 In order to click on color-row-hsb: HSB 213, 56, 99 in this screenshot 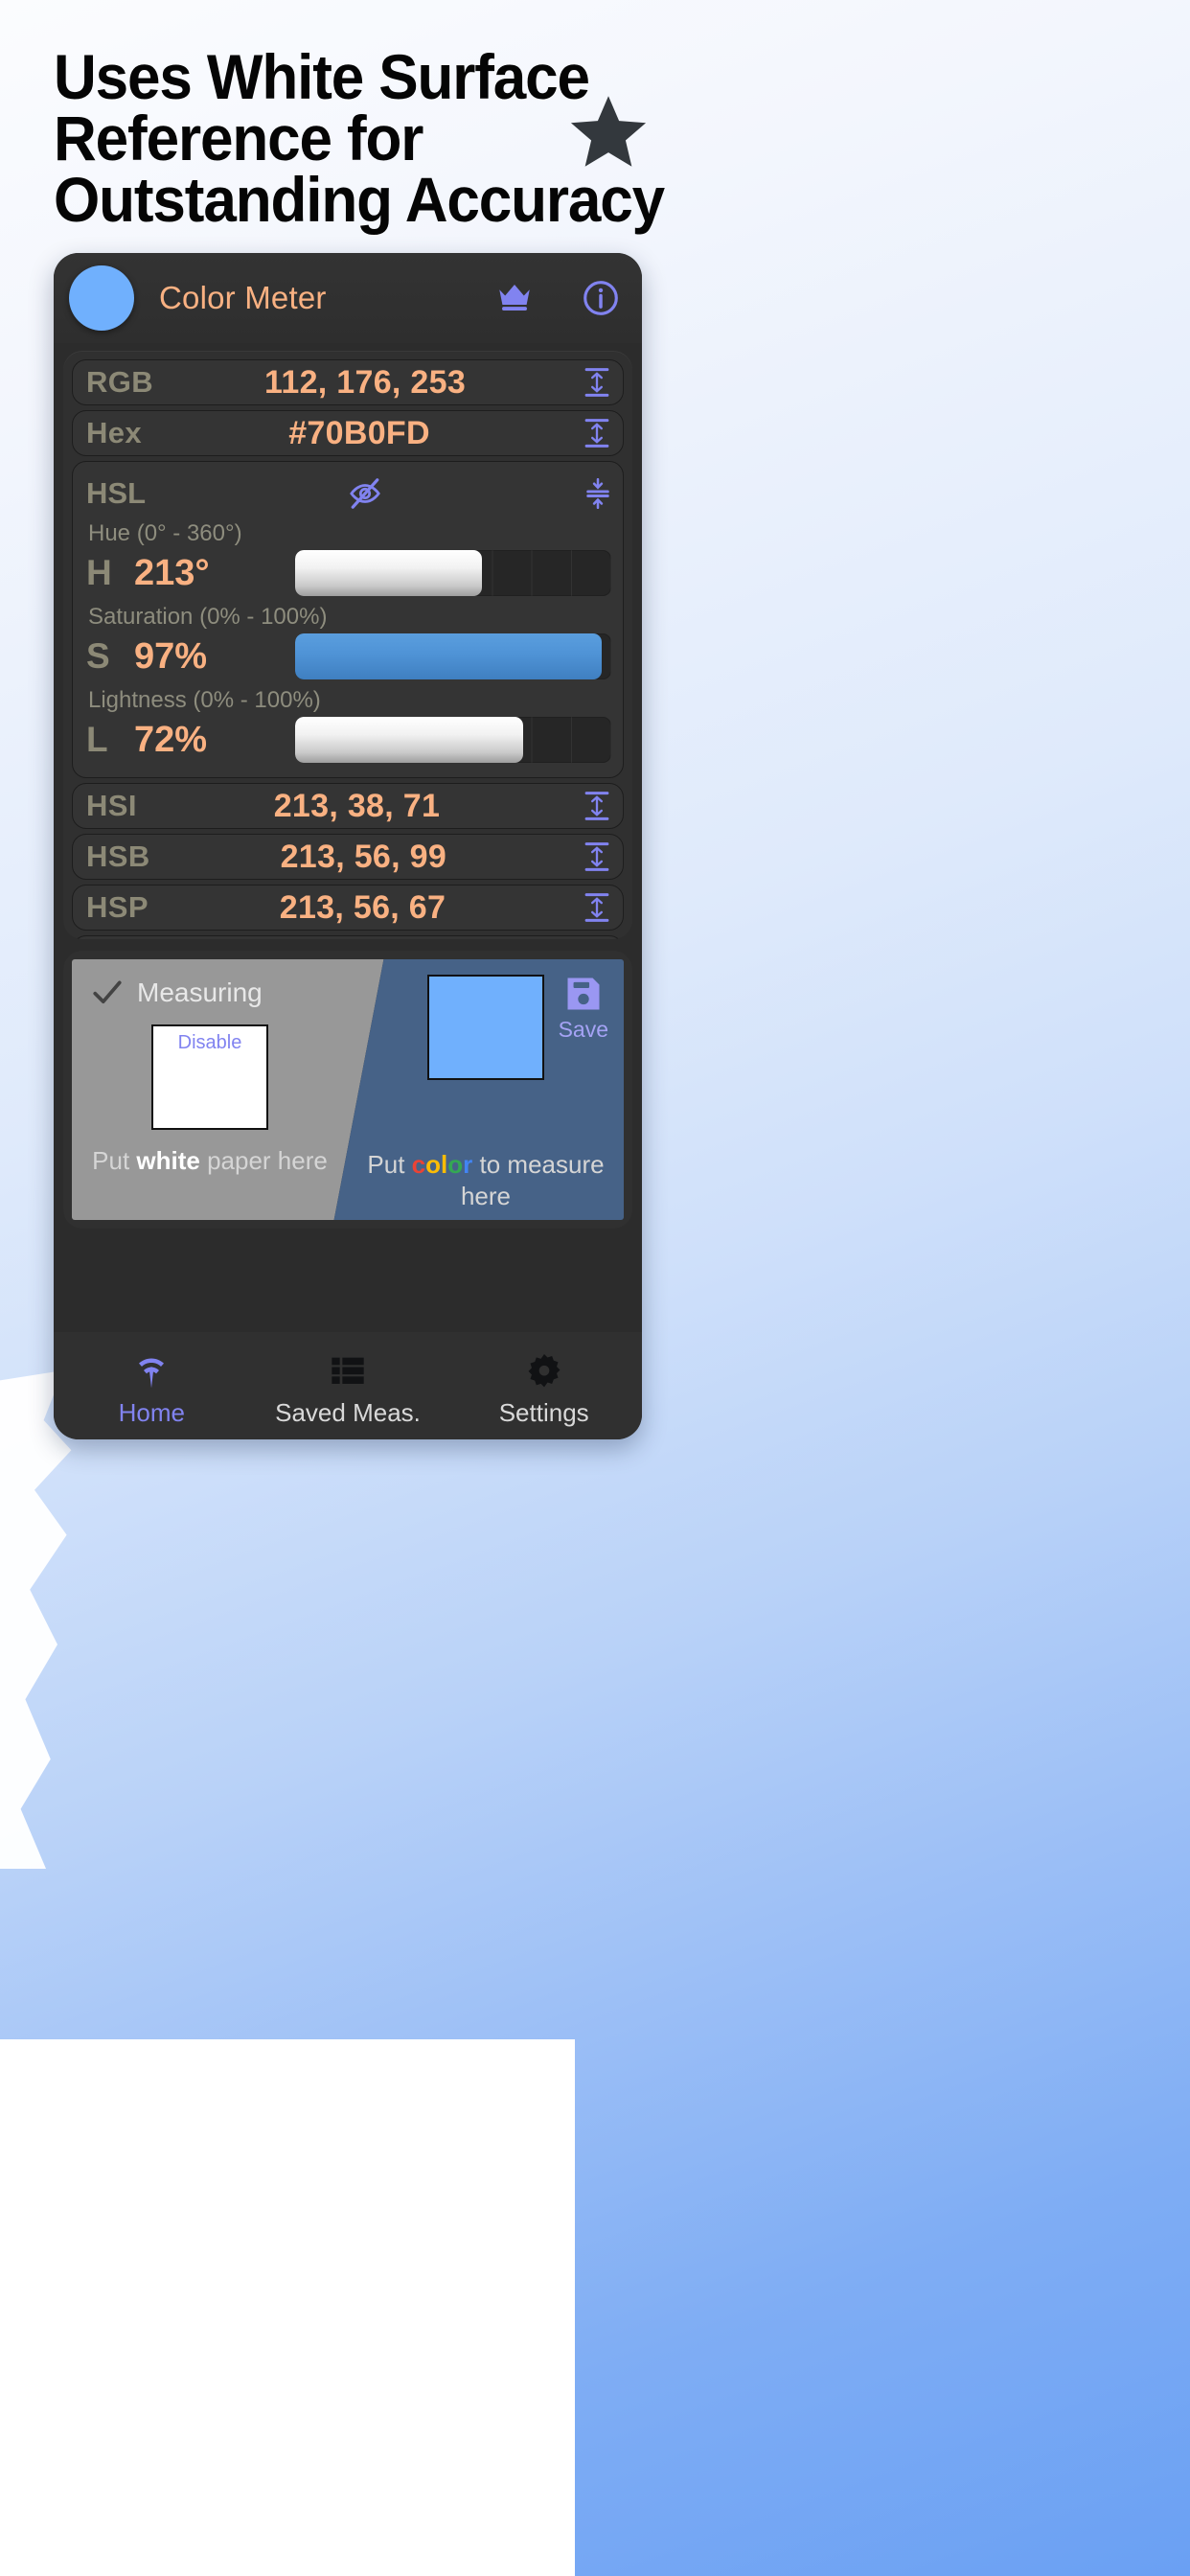, I will do `click(348, 857)`.